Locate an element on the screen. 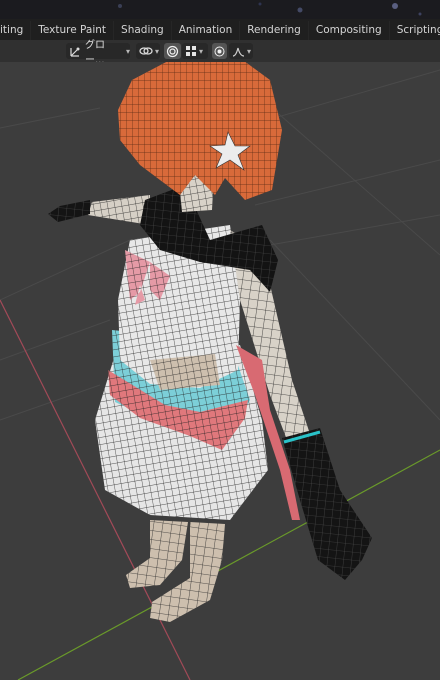 This screenshot has height=680, width=440. snap-link-button: ▾ is located at coordinates (148, 51).